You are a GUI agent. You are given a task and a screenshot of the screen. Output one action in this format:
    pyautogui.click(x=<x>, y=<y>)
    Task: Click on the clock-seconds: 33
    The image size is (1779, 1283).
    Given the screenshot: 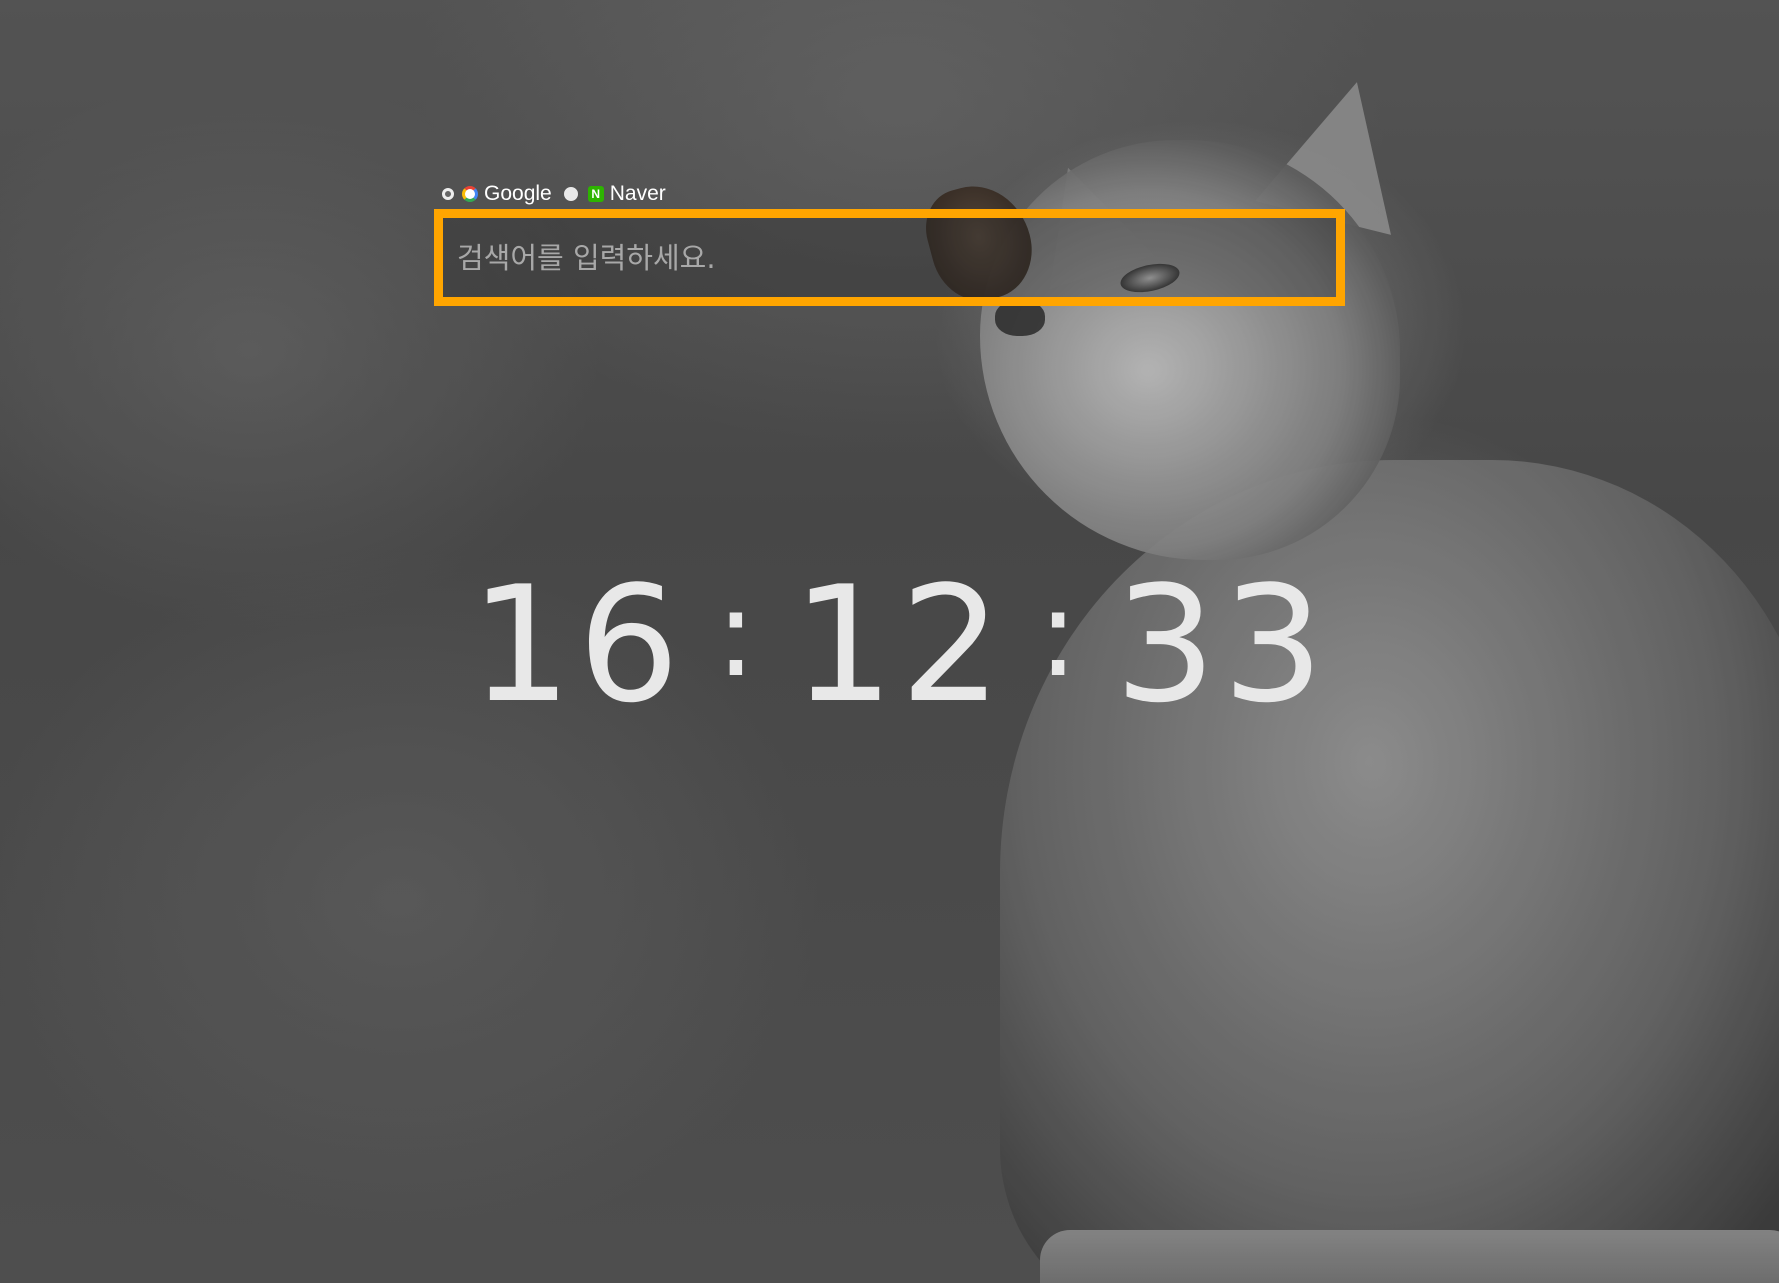 What is the action you would take?
    pyautogui.click(x=1222, y=644)
    